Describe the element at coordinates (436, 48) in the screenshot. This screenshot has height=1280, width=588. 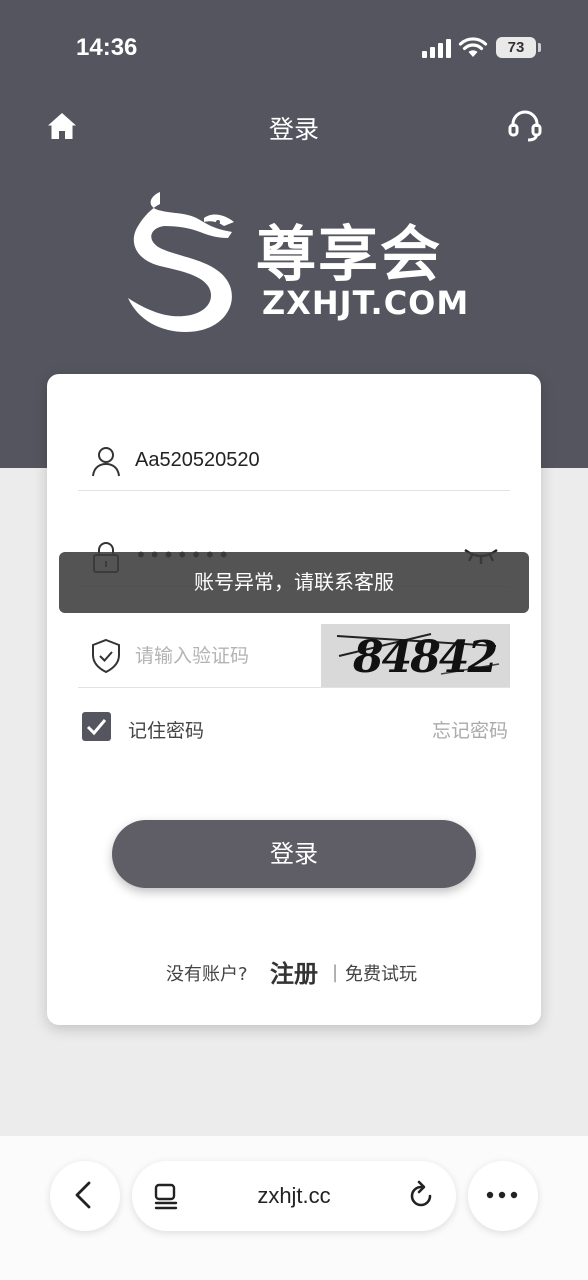
I see `signal-icon` at that location.